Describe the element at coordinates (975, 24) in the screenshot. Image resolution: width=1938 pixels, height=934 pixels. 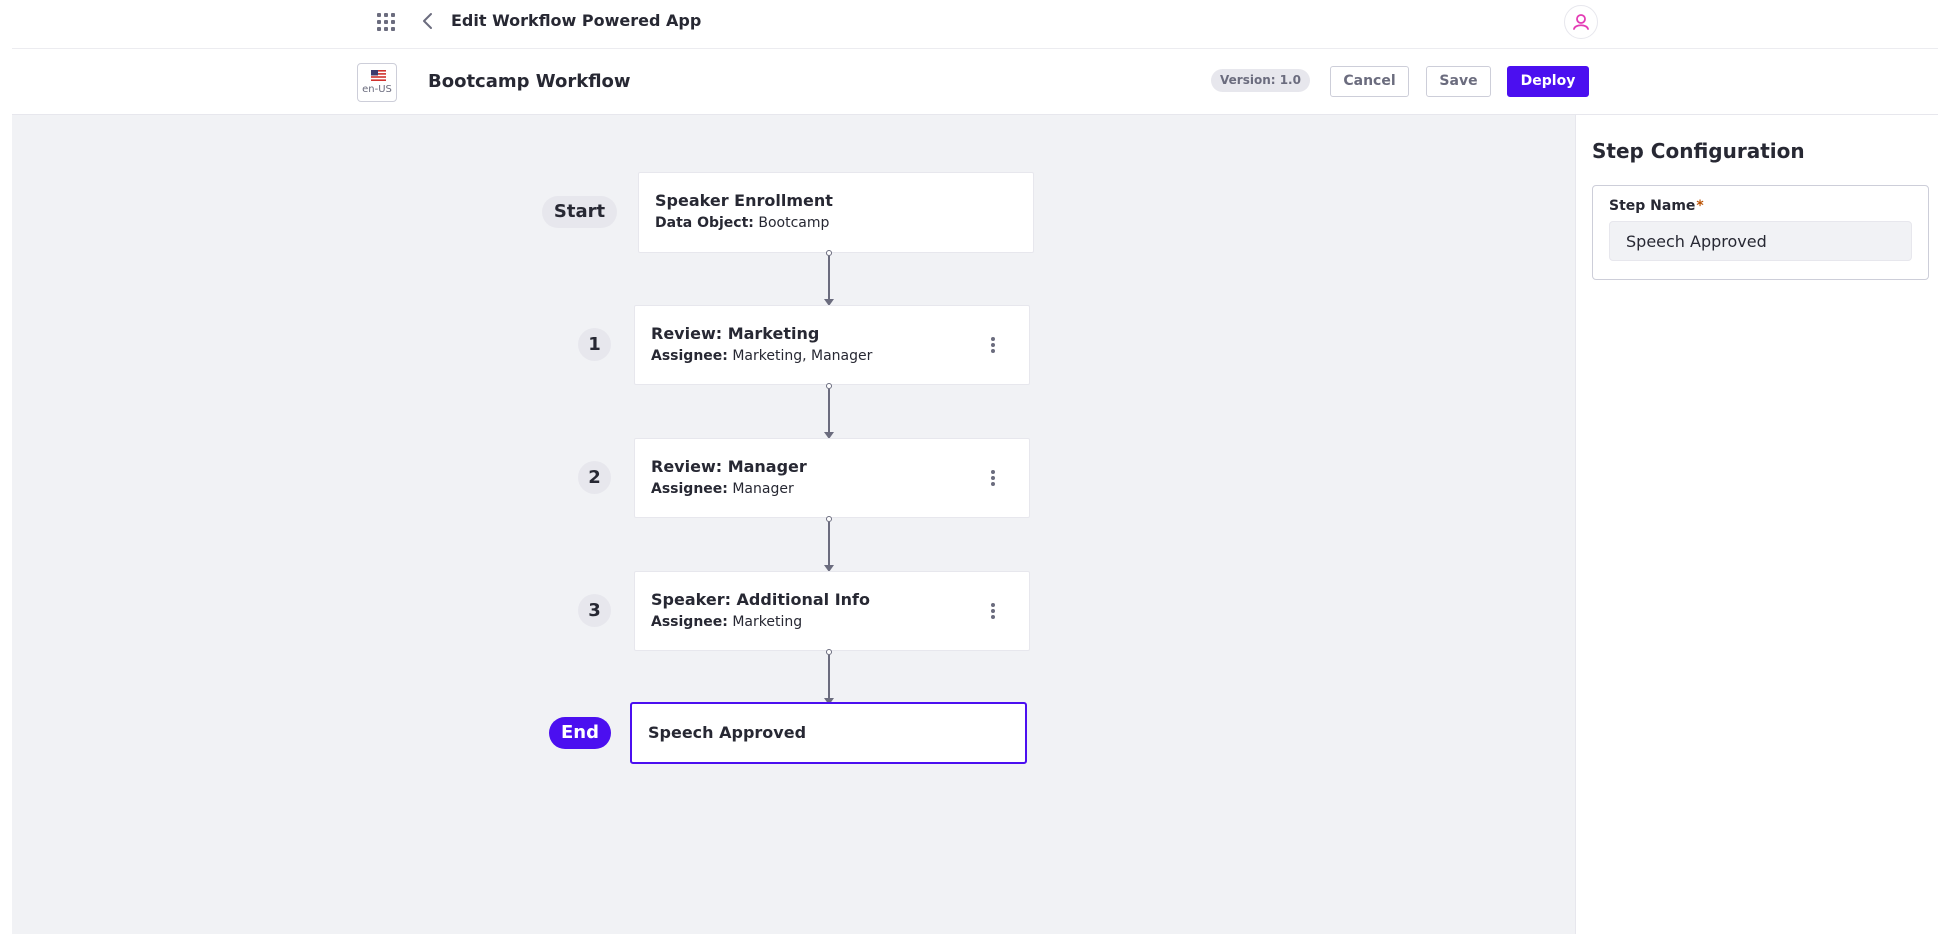
I see `top-bar: Edit Workflow Powered App` at that location.